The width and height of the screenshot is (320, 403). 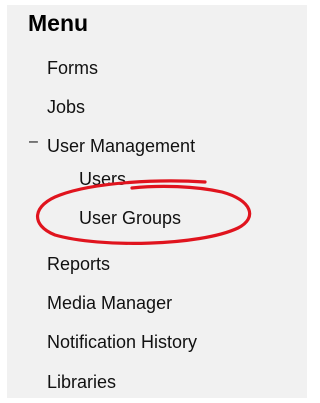 I want to click on menu-item-forms: Forms, so click(x=72, y=68).